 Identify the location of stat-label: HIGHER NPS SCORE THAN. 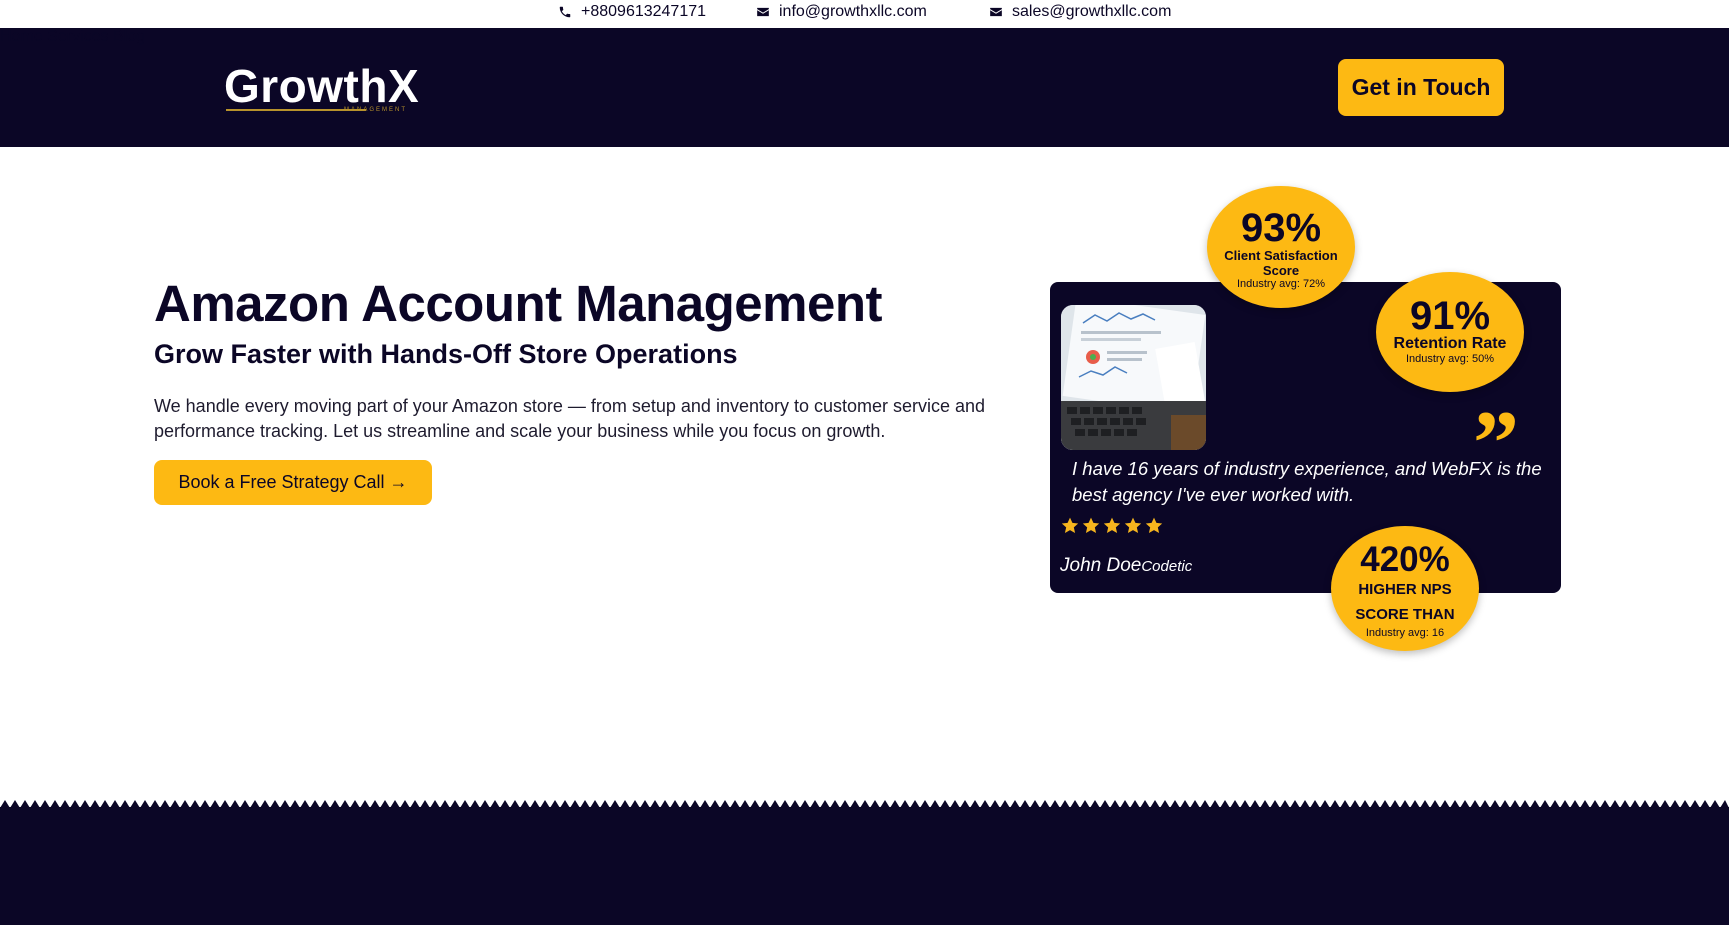
(1405, 602).